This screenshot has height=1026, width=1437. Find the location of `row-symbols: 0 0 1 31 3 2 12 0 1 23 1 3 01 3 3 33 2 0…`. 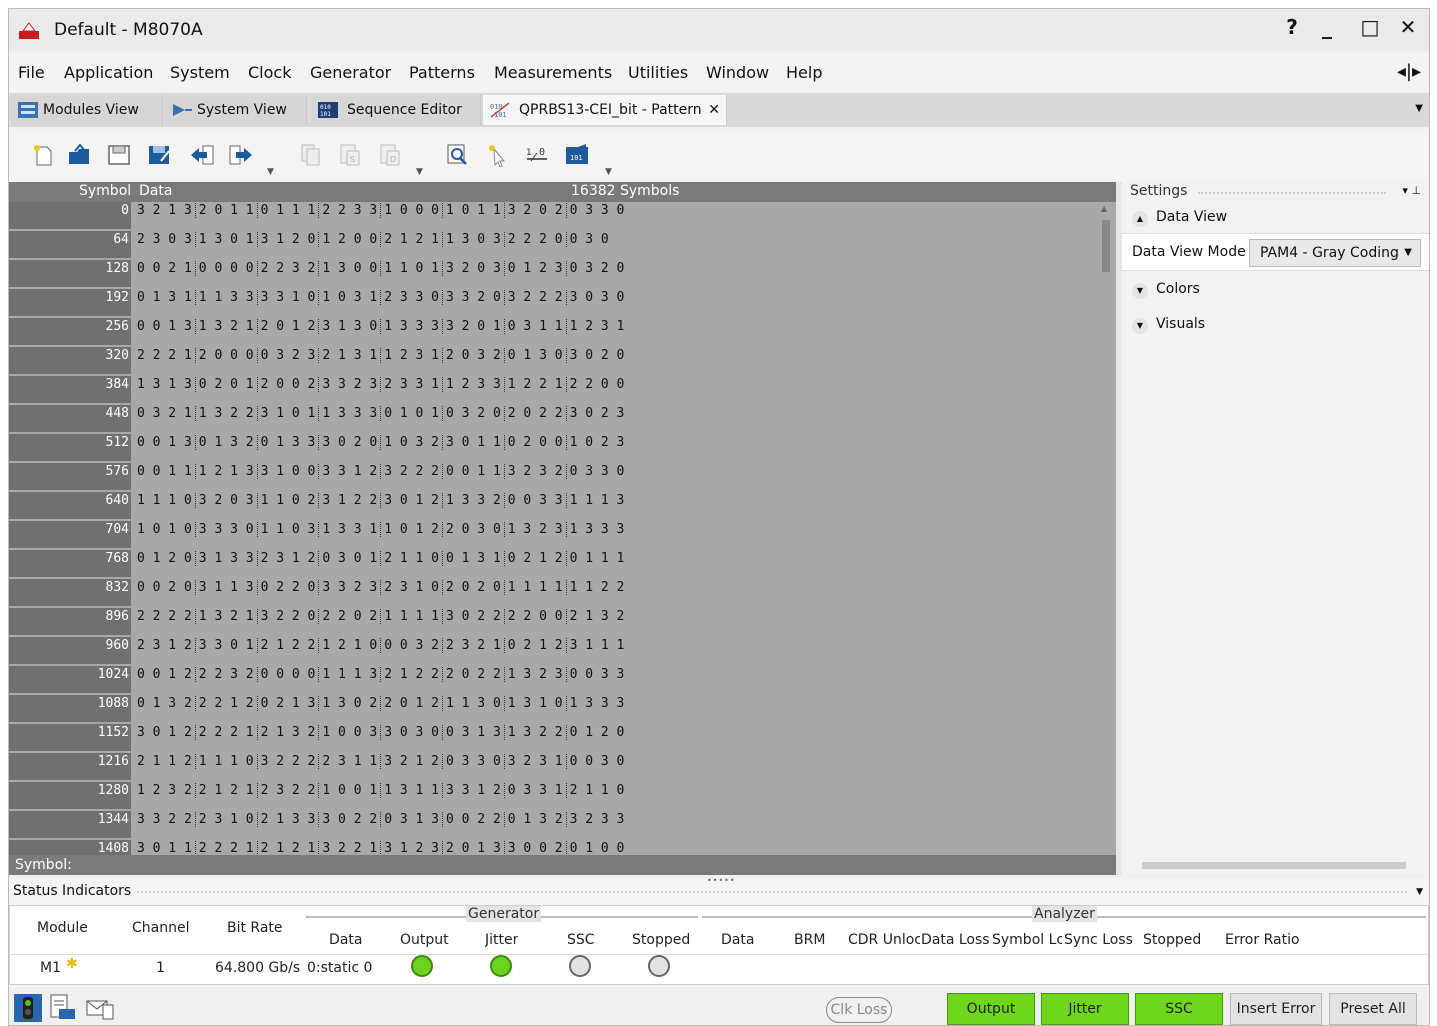

row-symbols: 0 0 1 31 3 2 12 0 1 23 1 3 01 3 3 33 2 0… is located at coordinates (380, 331).